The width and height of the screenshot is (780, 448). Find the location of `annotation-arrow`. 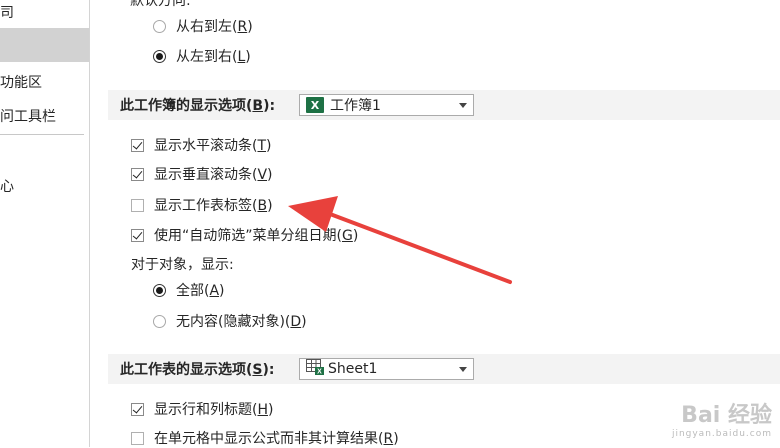

annotation-arrow is located at coordinates (400, 240).